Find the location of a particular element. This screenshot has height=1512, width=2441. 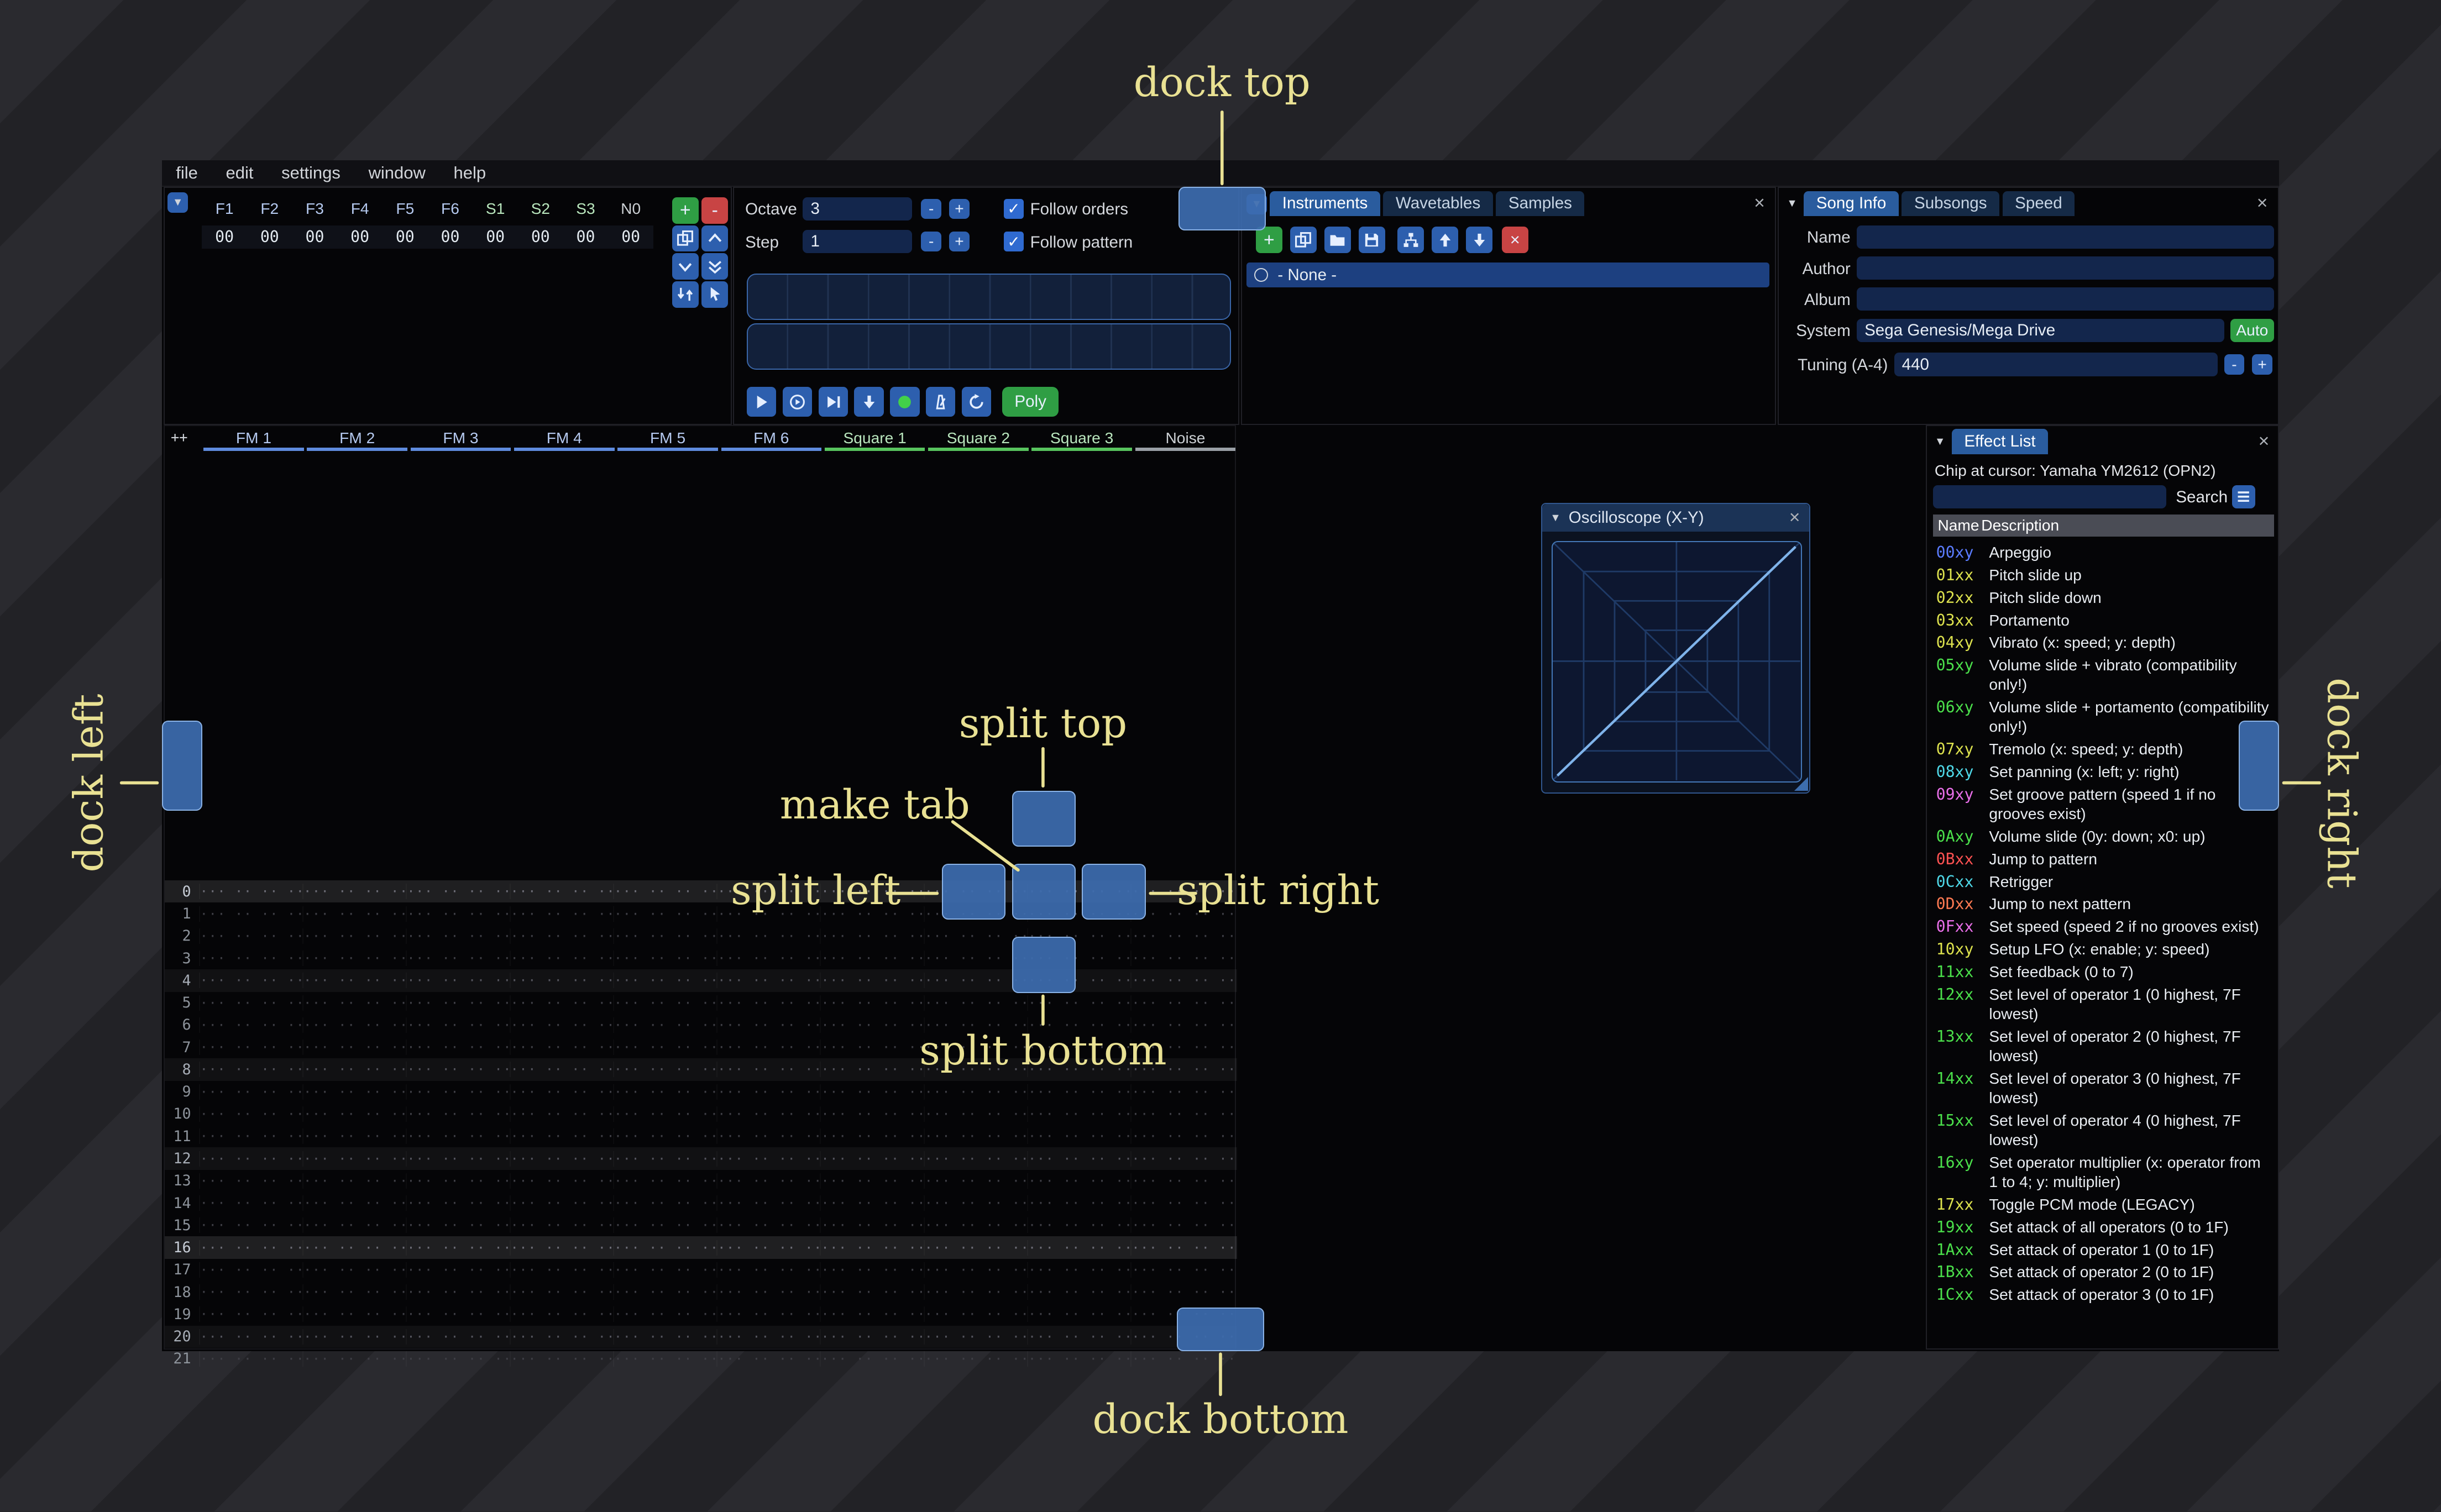

effect-row: 10xy Setup LFO (x: enable; y: speed) is located at coordinates (2104, 949).